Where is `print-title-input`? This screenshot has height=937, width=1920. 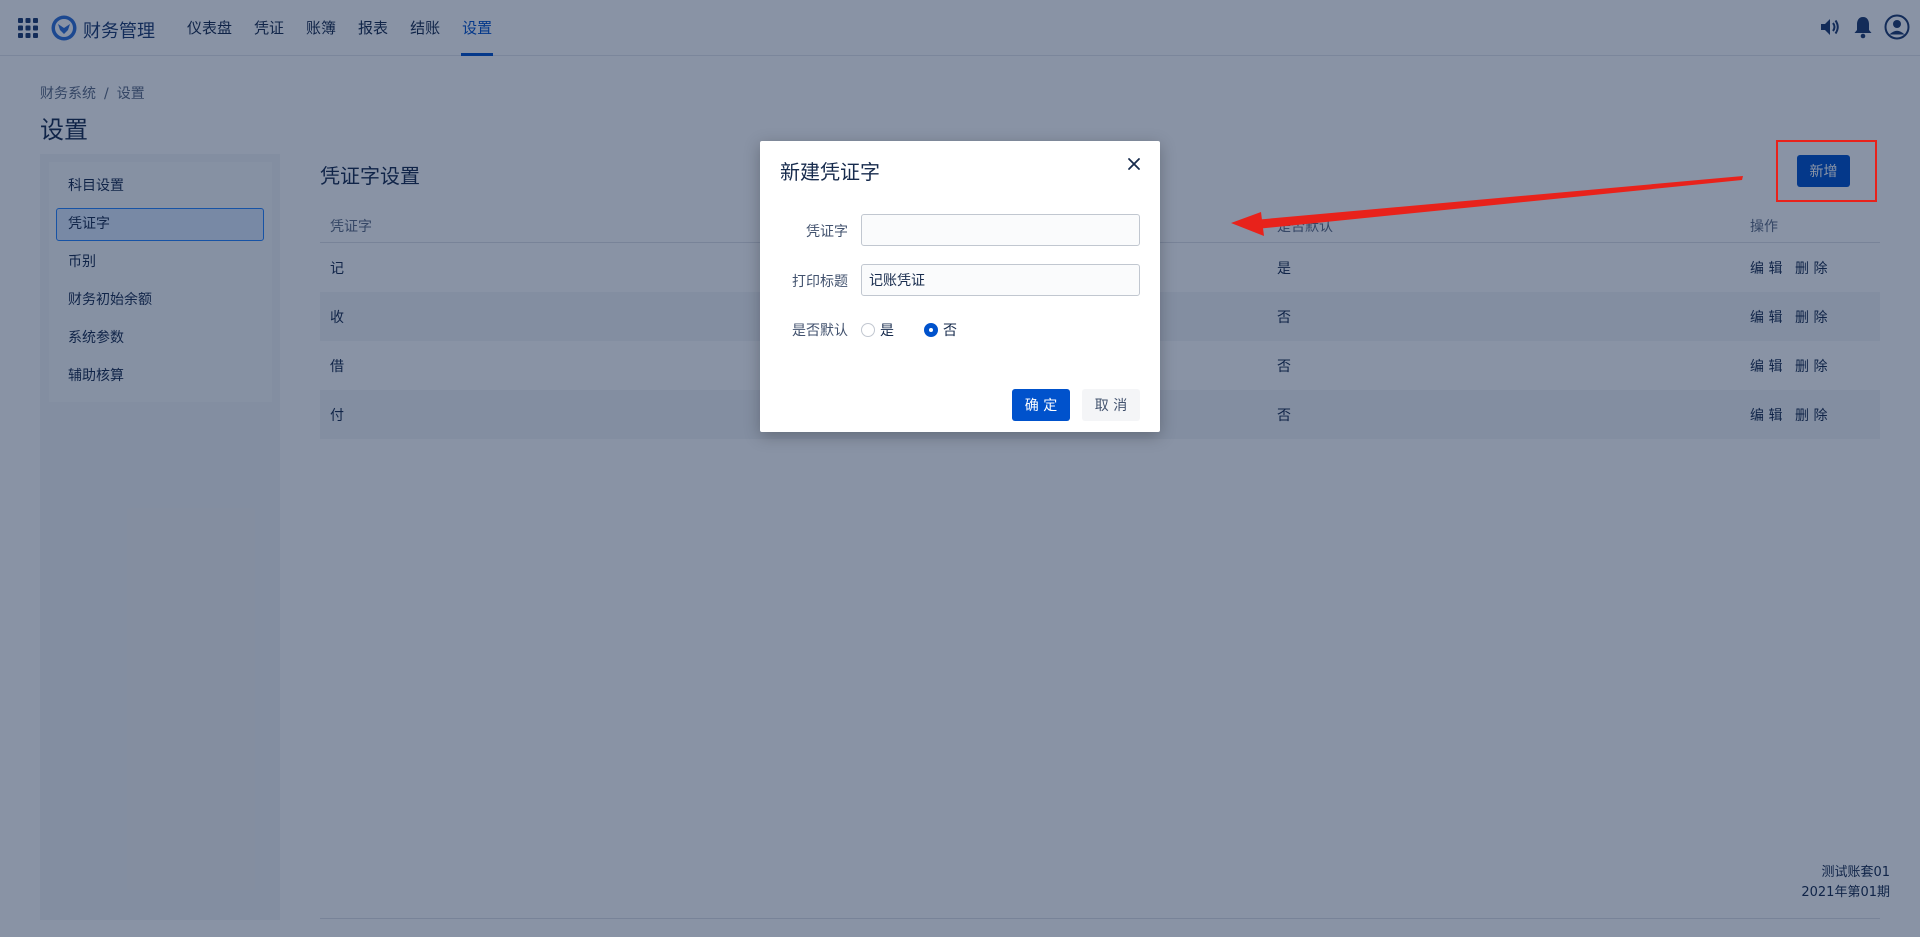
print-title-input is located at coordinates (1000, 280).